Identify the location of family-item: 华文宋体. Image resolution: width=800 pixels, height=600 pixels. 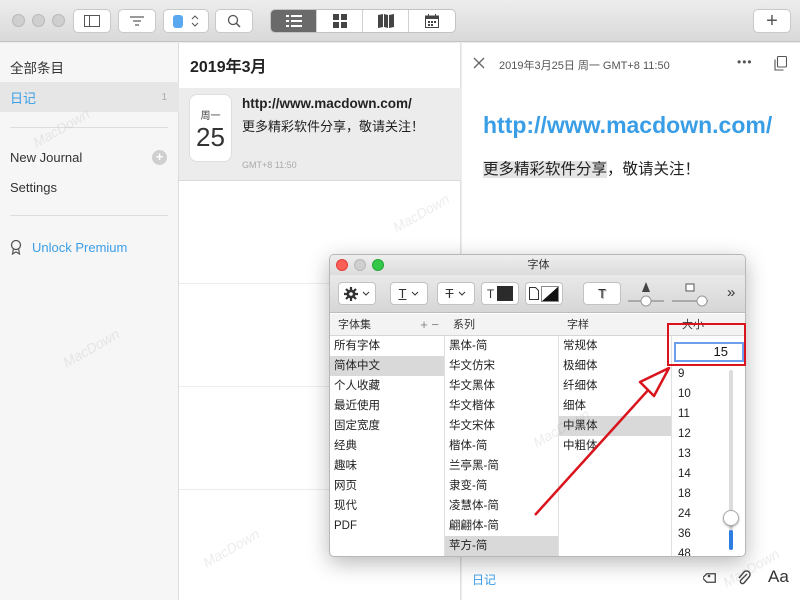
(501, 426).